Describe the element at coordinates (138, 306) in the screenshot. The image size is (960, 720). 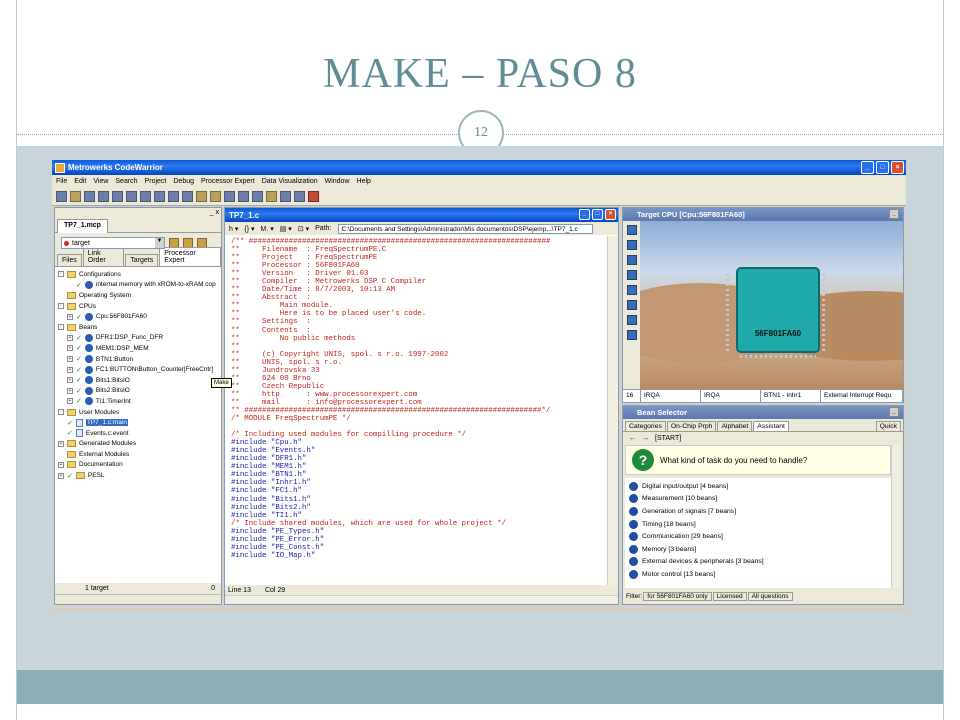
I see `tree-item: - CPUs` at that location.